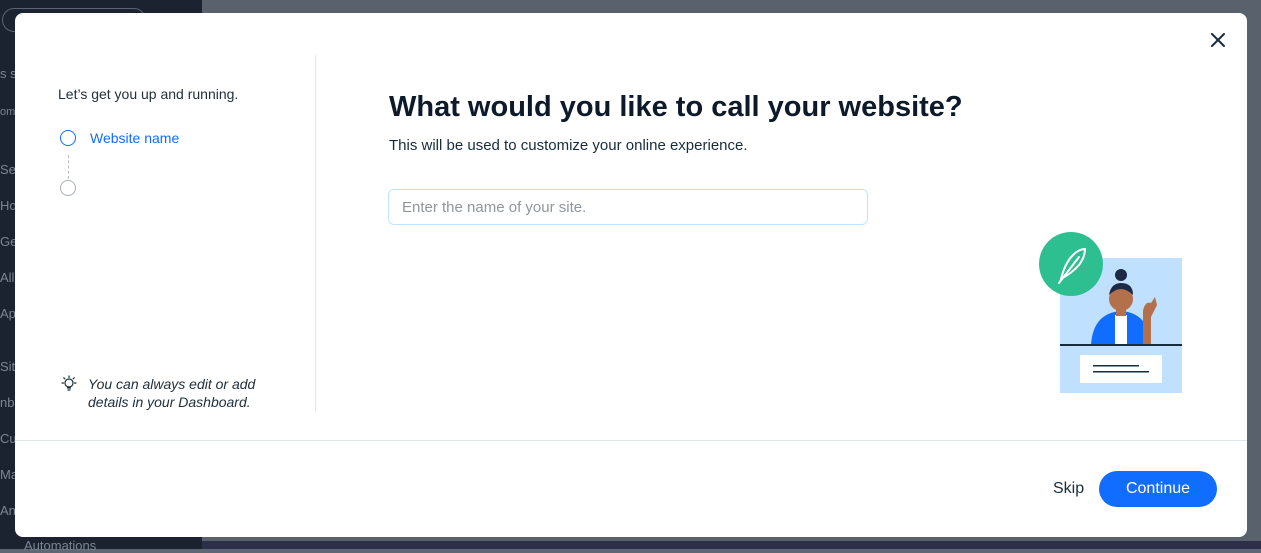  I want to click on background-nav-item: om, so click(8, 112).